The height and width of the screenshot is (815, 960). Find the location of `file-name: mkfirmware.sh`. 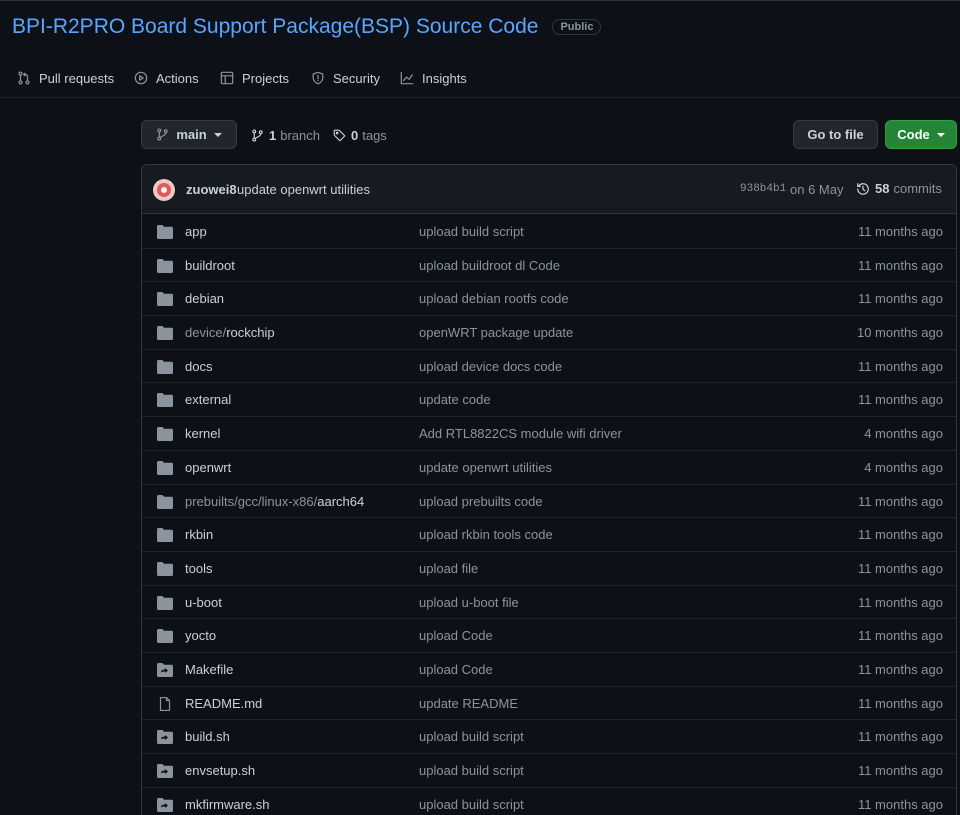

file-name: mkfirmware.sh is located at coordinates (227, 804).